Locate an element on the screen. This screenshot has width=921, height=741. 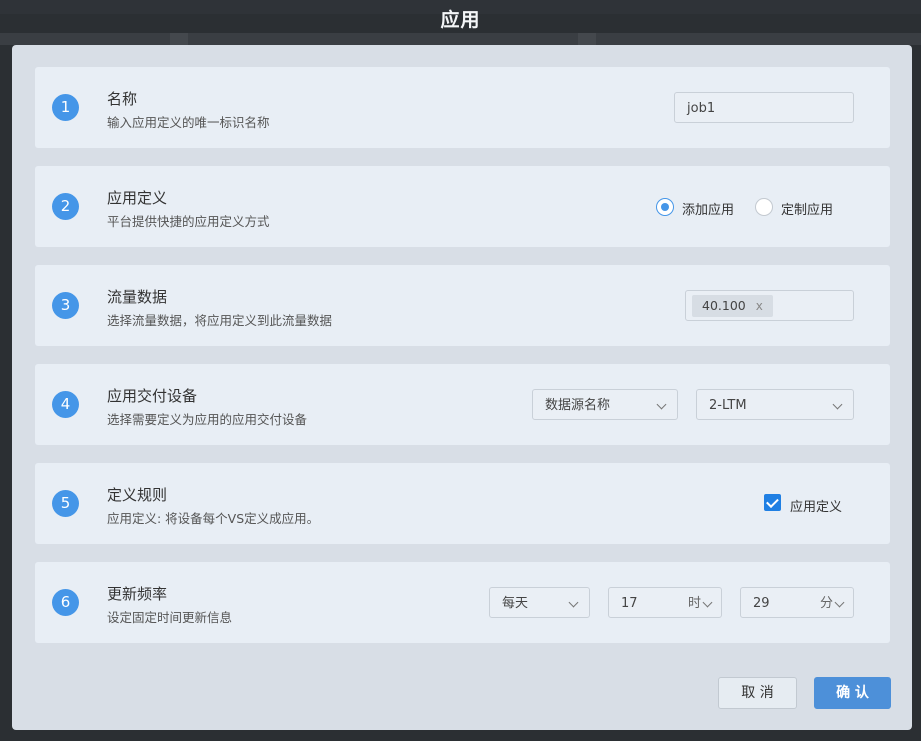
frequency-value: 每天 is located at coordinates (515, 603).